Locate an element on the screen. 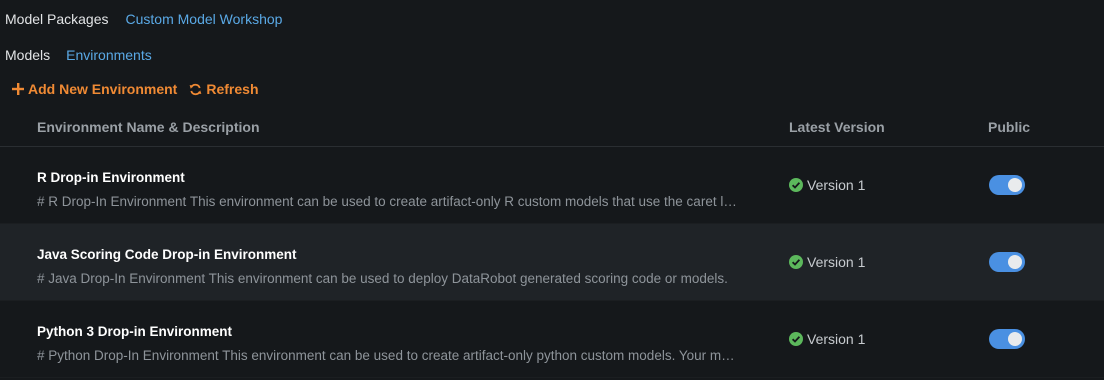  environment-title: R Drop-in Environment is located at coordinates (111, 177).